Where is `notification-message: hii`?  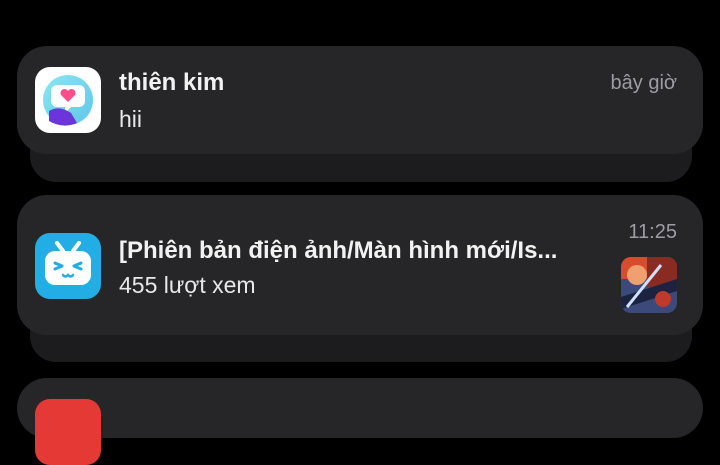
notification-message: hii is located at coordinates (131, 119).